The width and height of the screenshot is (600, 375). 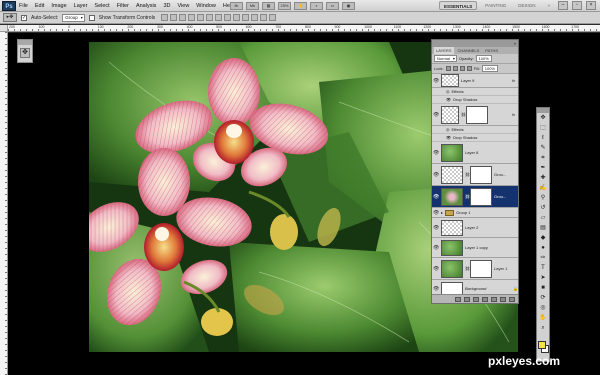 What do you see at coordinates (543, 178) in the screenshot?
I see `healing-brush-tool-icon: ✚` at bounding box center [543, 178].